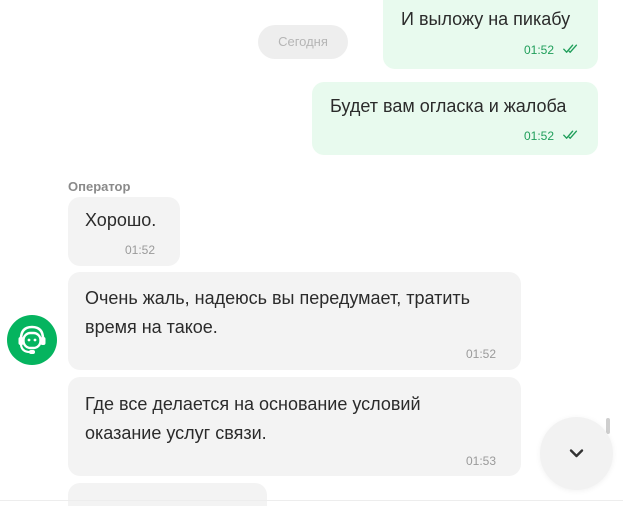 The height and width of the screenshot is (506, 623). Describe the element at coordinates (486, 19) in the screenshot. I see `message-text: И выложу на пикабу` at that location.